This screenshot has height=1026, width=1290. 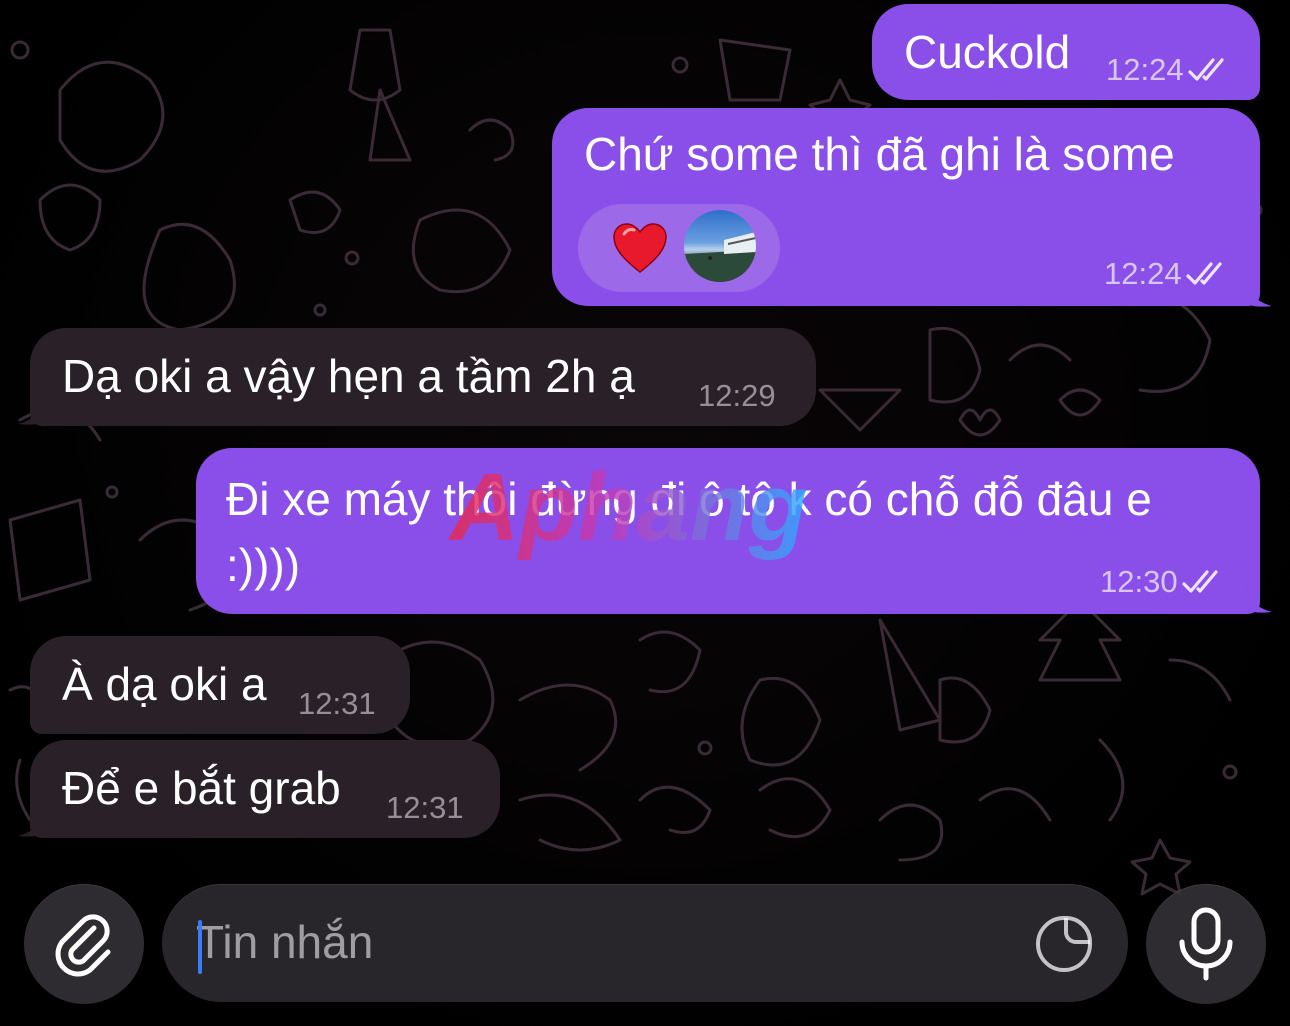 What do you see at coordinates (720, 257) in the screenshot?
I see `avatar-photo` at bounding box center [720, 257].